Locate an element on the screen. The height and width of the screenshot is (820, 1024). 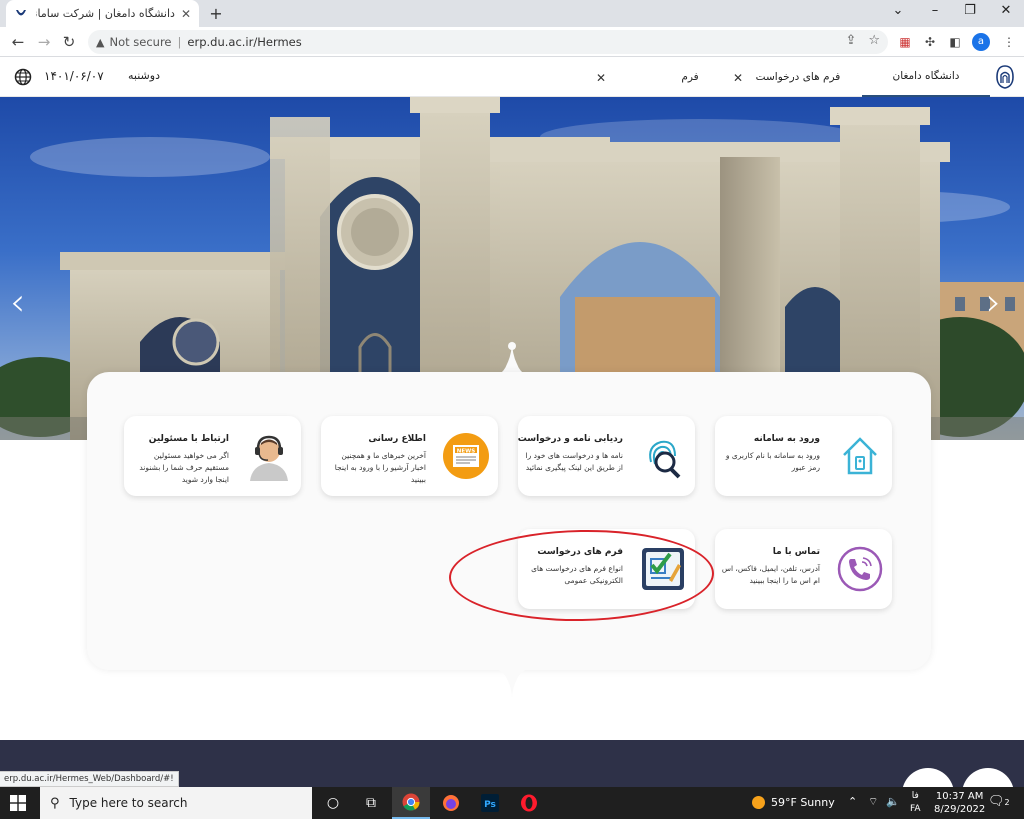
back-button: ← is located at coordinates (18, 42).